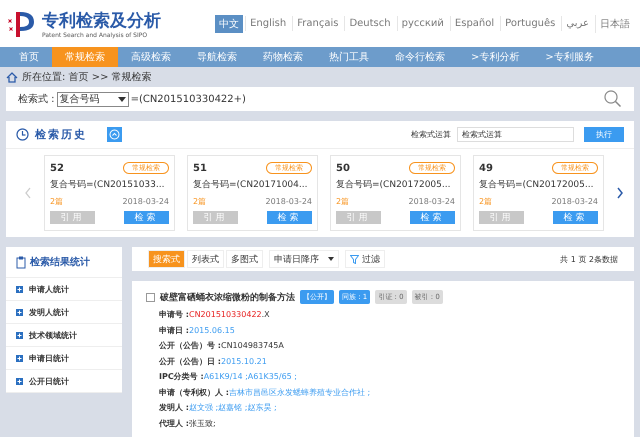 Image resolution: width=640 pixels, height=437 pixels. Describe the element at coordinates (515, 134) in the screenshot. I see `operation-field: 检索式运算` at that location.